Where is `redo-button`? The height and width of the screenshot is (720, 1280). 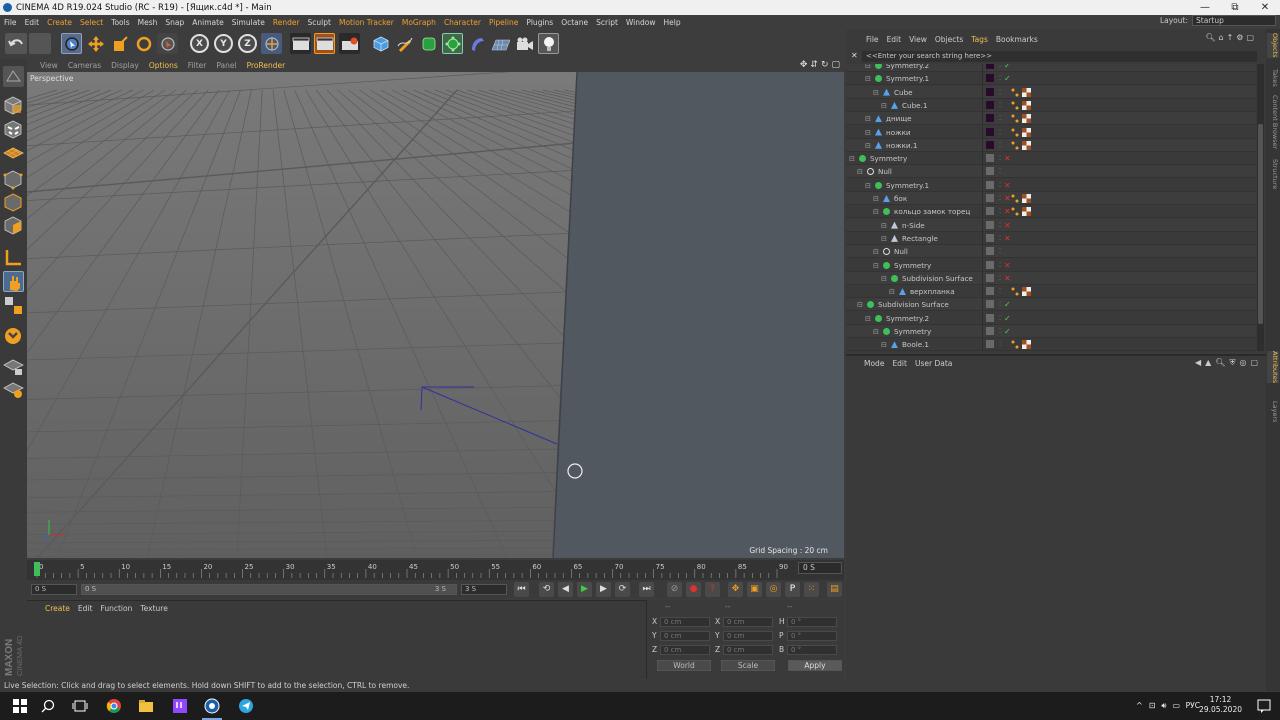
redo-button is located at coordinates (40, 43).